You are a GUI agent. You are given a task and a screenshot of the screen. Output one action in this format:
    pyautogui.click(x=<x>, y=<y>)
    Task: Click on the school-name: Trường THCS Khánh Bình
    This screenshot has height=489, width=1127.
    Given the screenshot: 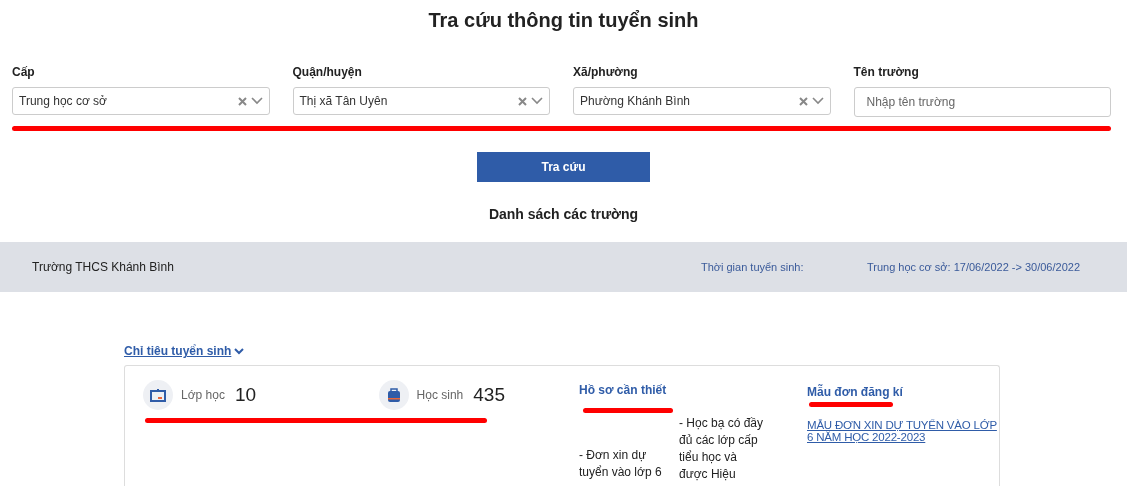 What is the action you would take?
    pyautogui.click(x=103, y=267)
    